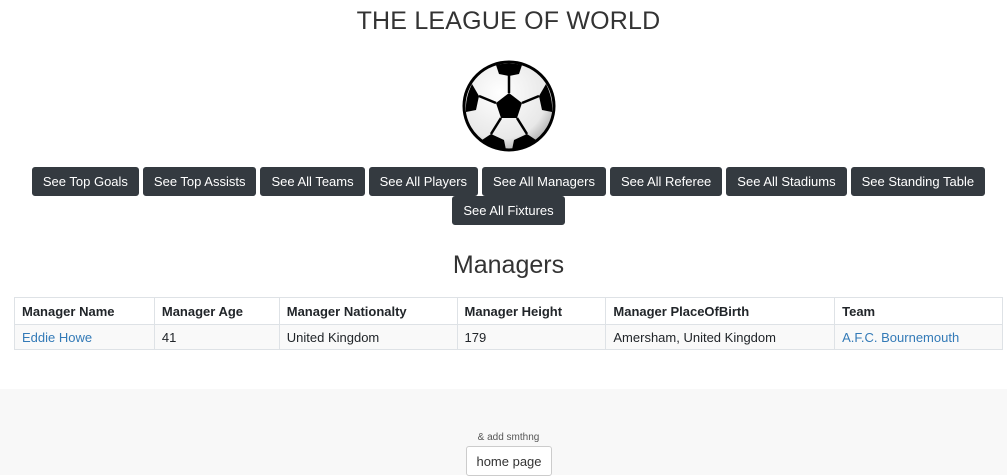  Describe the element at coordinates (720, 311) in the screenshot. I see `column-header-manager-place-of-birth: Manager PlaceOfBirth` at that location.